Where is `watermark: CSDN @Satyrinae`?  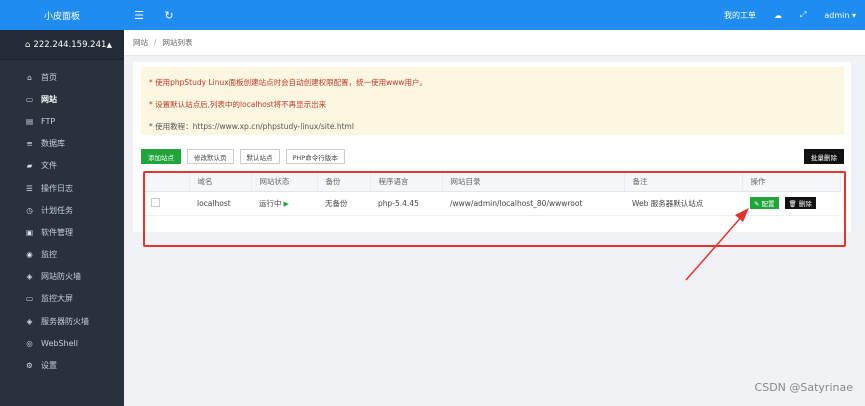 watermark: CSDN @Satyrinae is located at coordinates (803, 387).